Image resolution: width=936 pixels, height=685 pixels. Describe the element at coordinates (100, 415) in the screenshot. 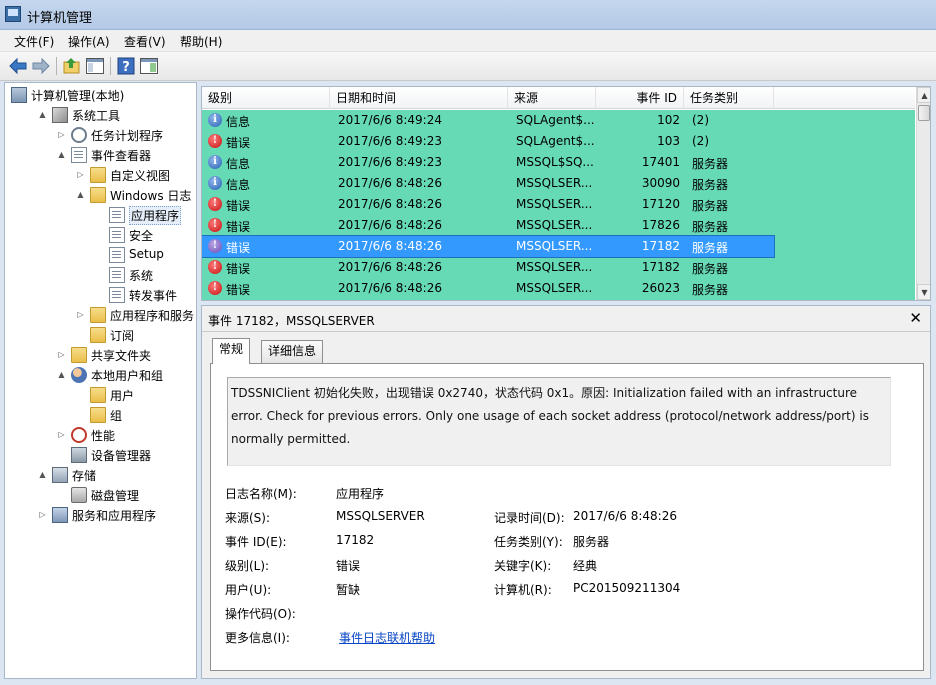

I see `tree-node: 组` at that location.